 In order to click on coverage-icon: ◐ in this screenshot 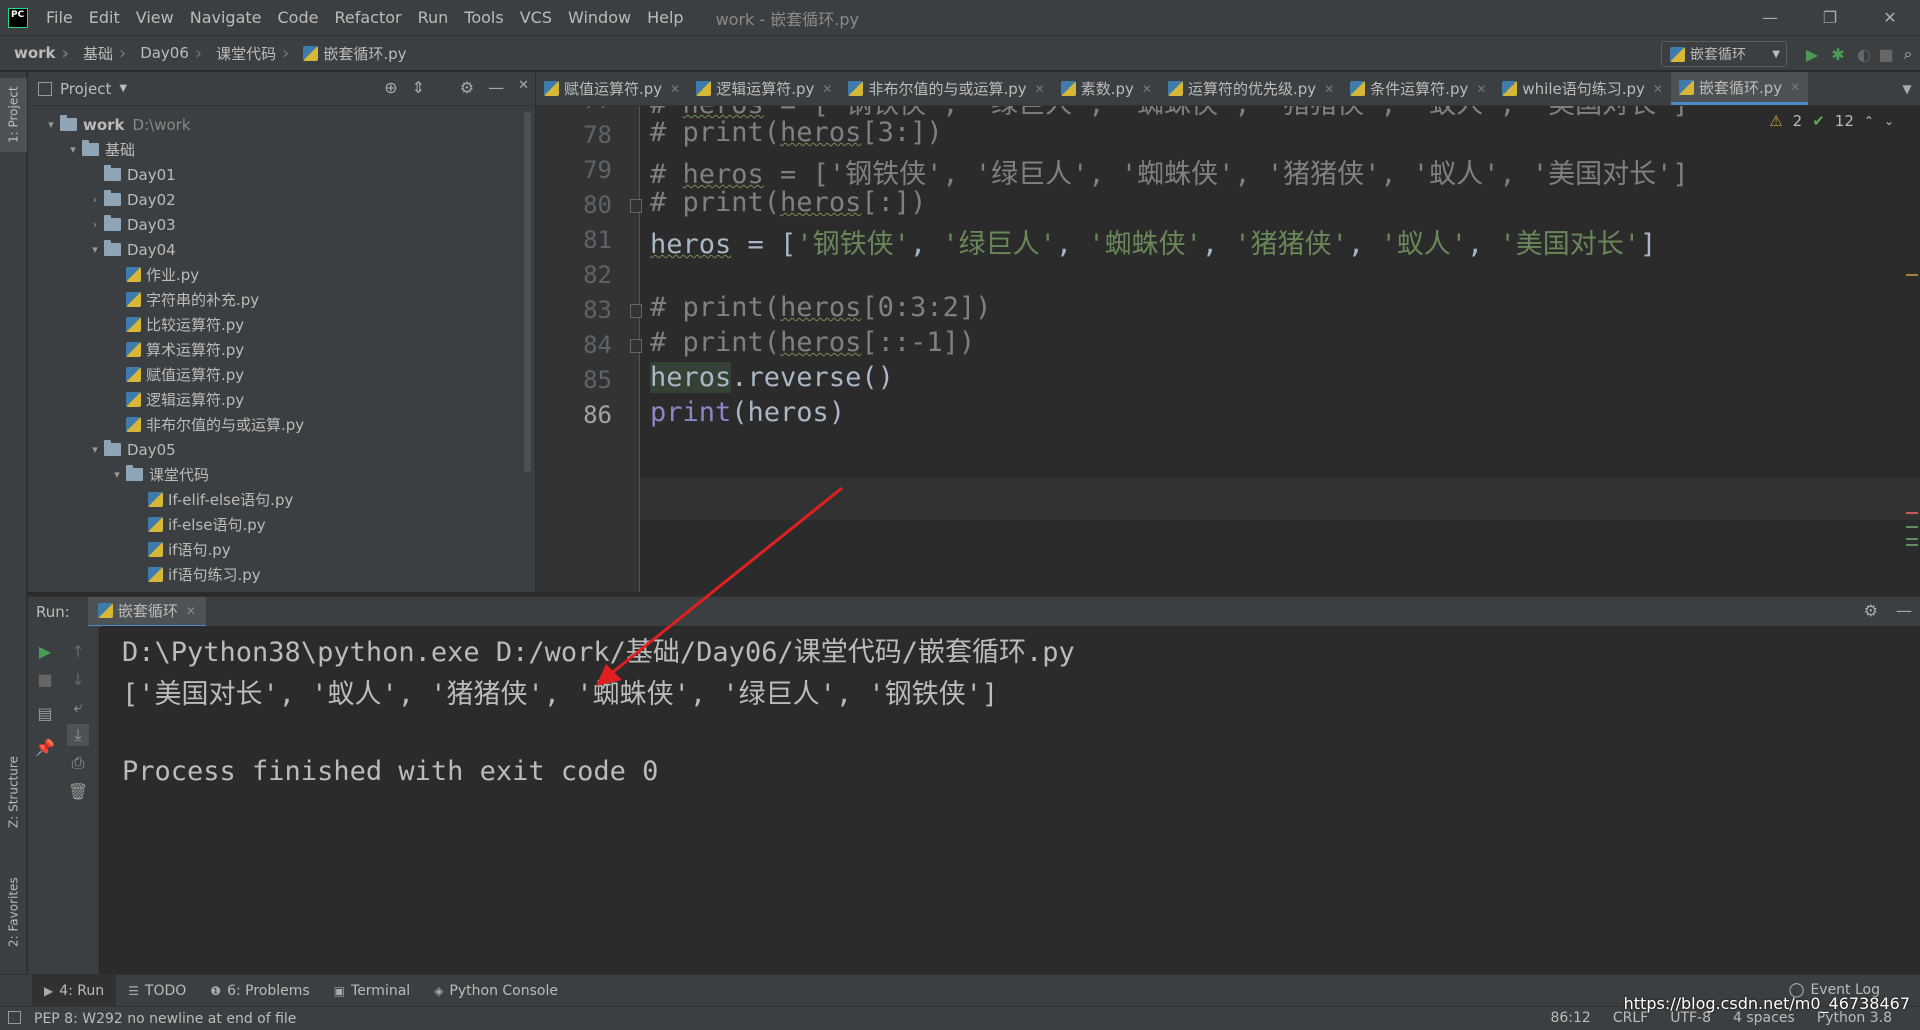, I will do `click(1864, 54)`.